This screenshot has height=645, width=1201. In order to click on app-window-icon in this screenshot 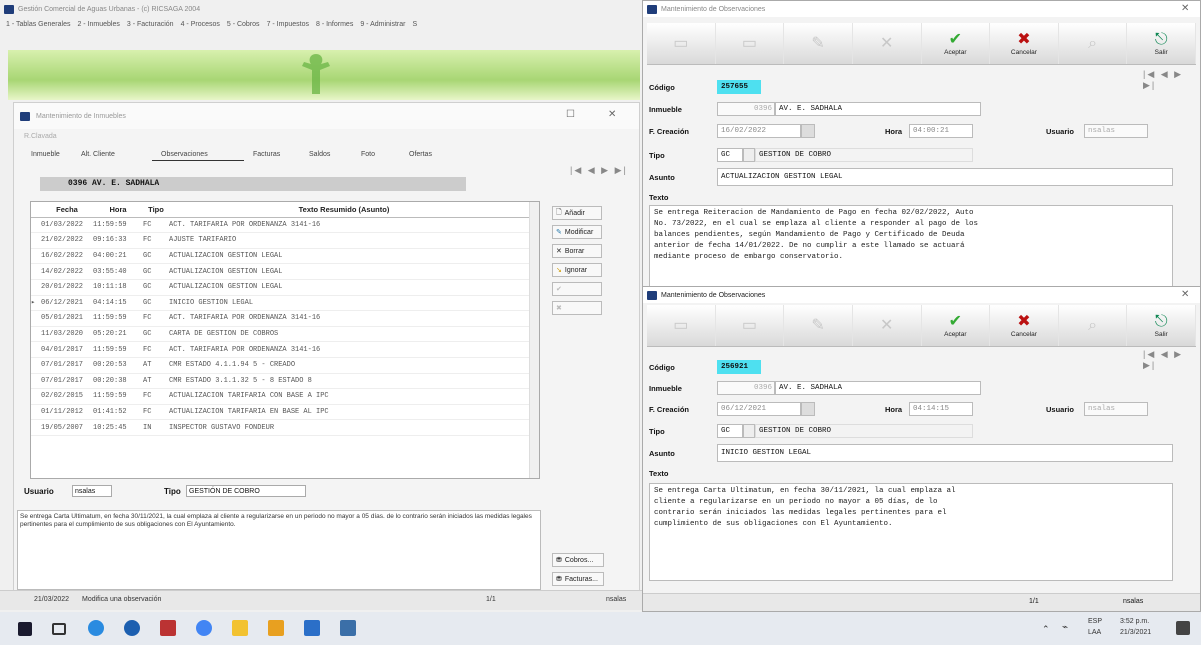, I will do `click(276, 628)`.